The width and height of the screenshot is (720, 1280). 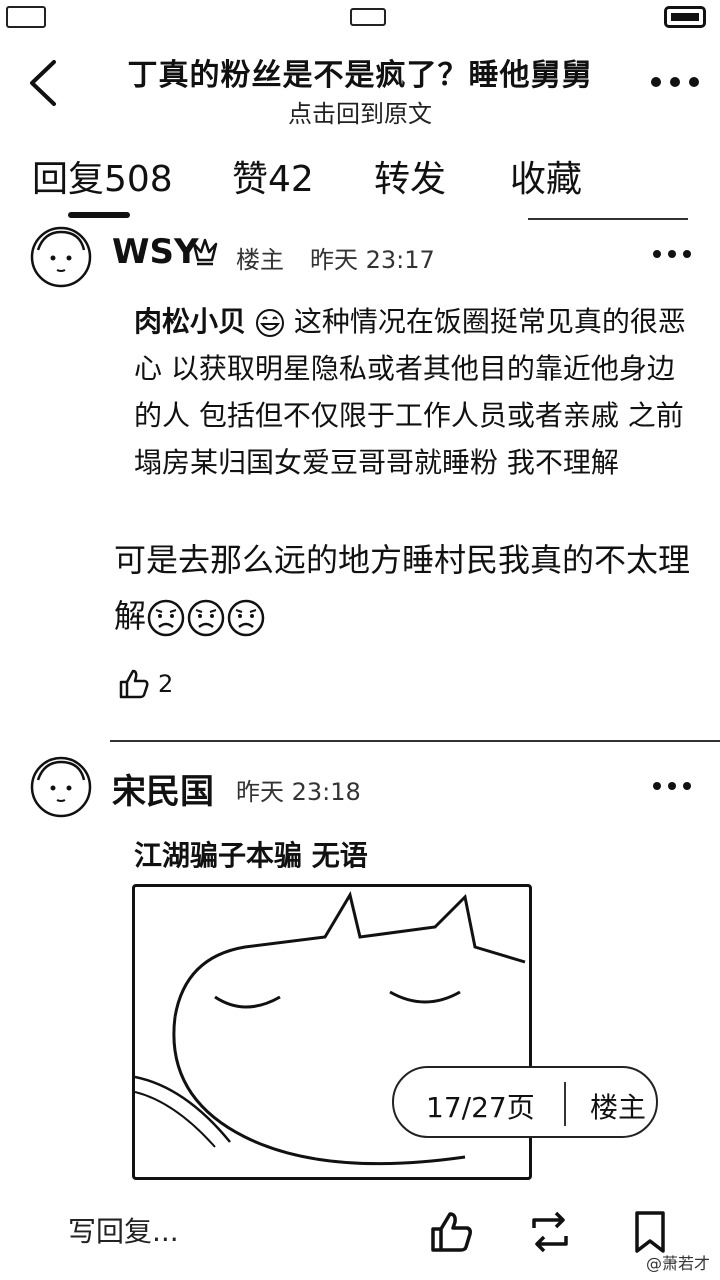 What do you see at coordinates (480, 1106) in the screenshot?
I see `page-indicator: 17/27页` at bounding box center [480, 1106].